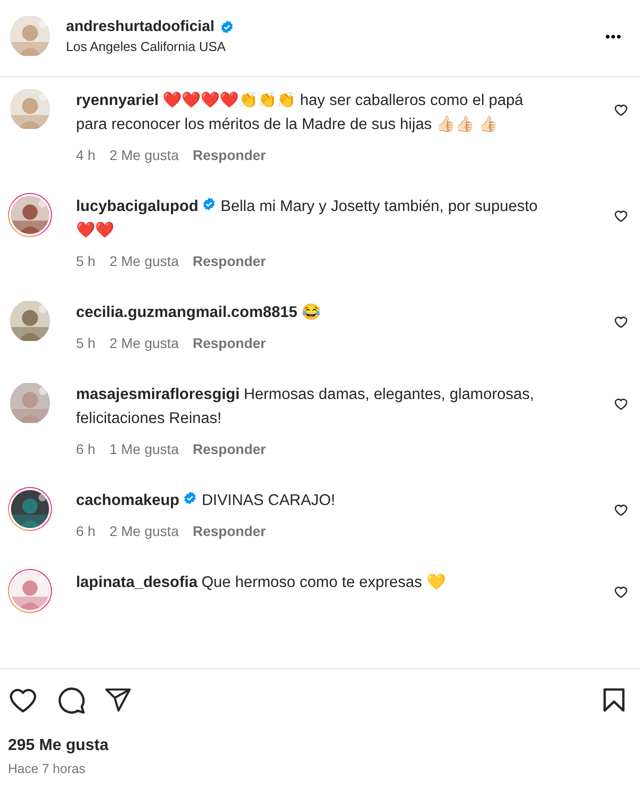 Image resolution: width=640 pixels, height=799 pixels. Describe the element at coordinates (329, 46) in the screenshot. I see `location: Los Angeles California USA` at that location.